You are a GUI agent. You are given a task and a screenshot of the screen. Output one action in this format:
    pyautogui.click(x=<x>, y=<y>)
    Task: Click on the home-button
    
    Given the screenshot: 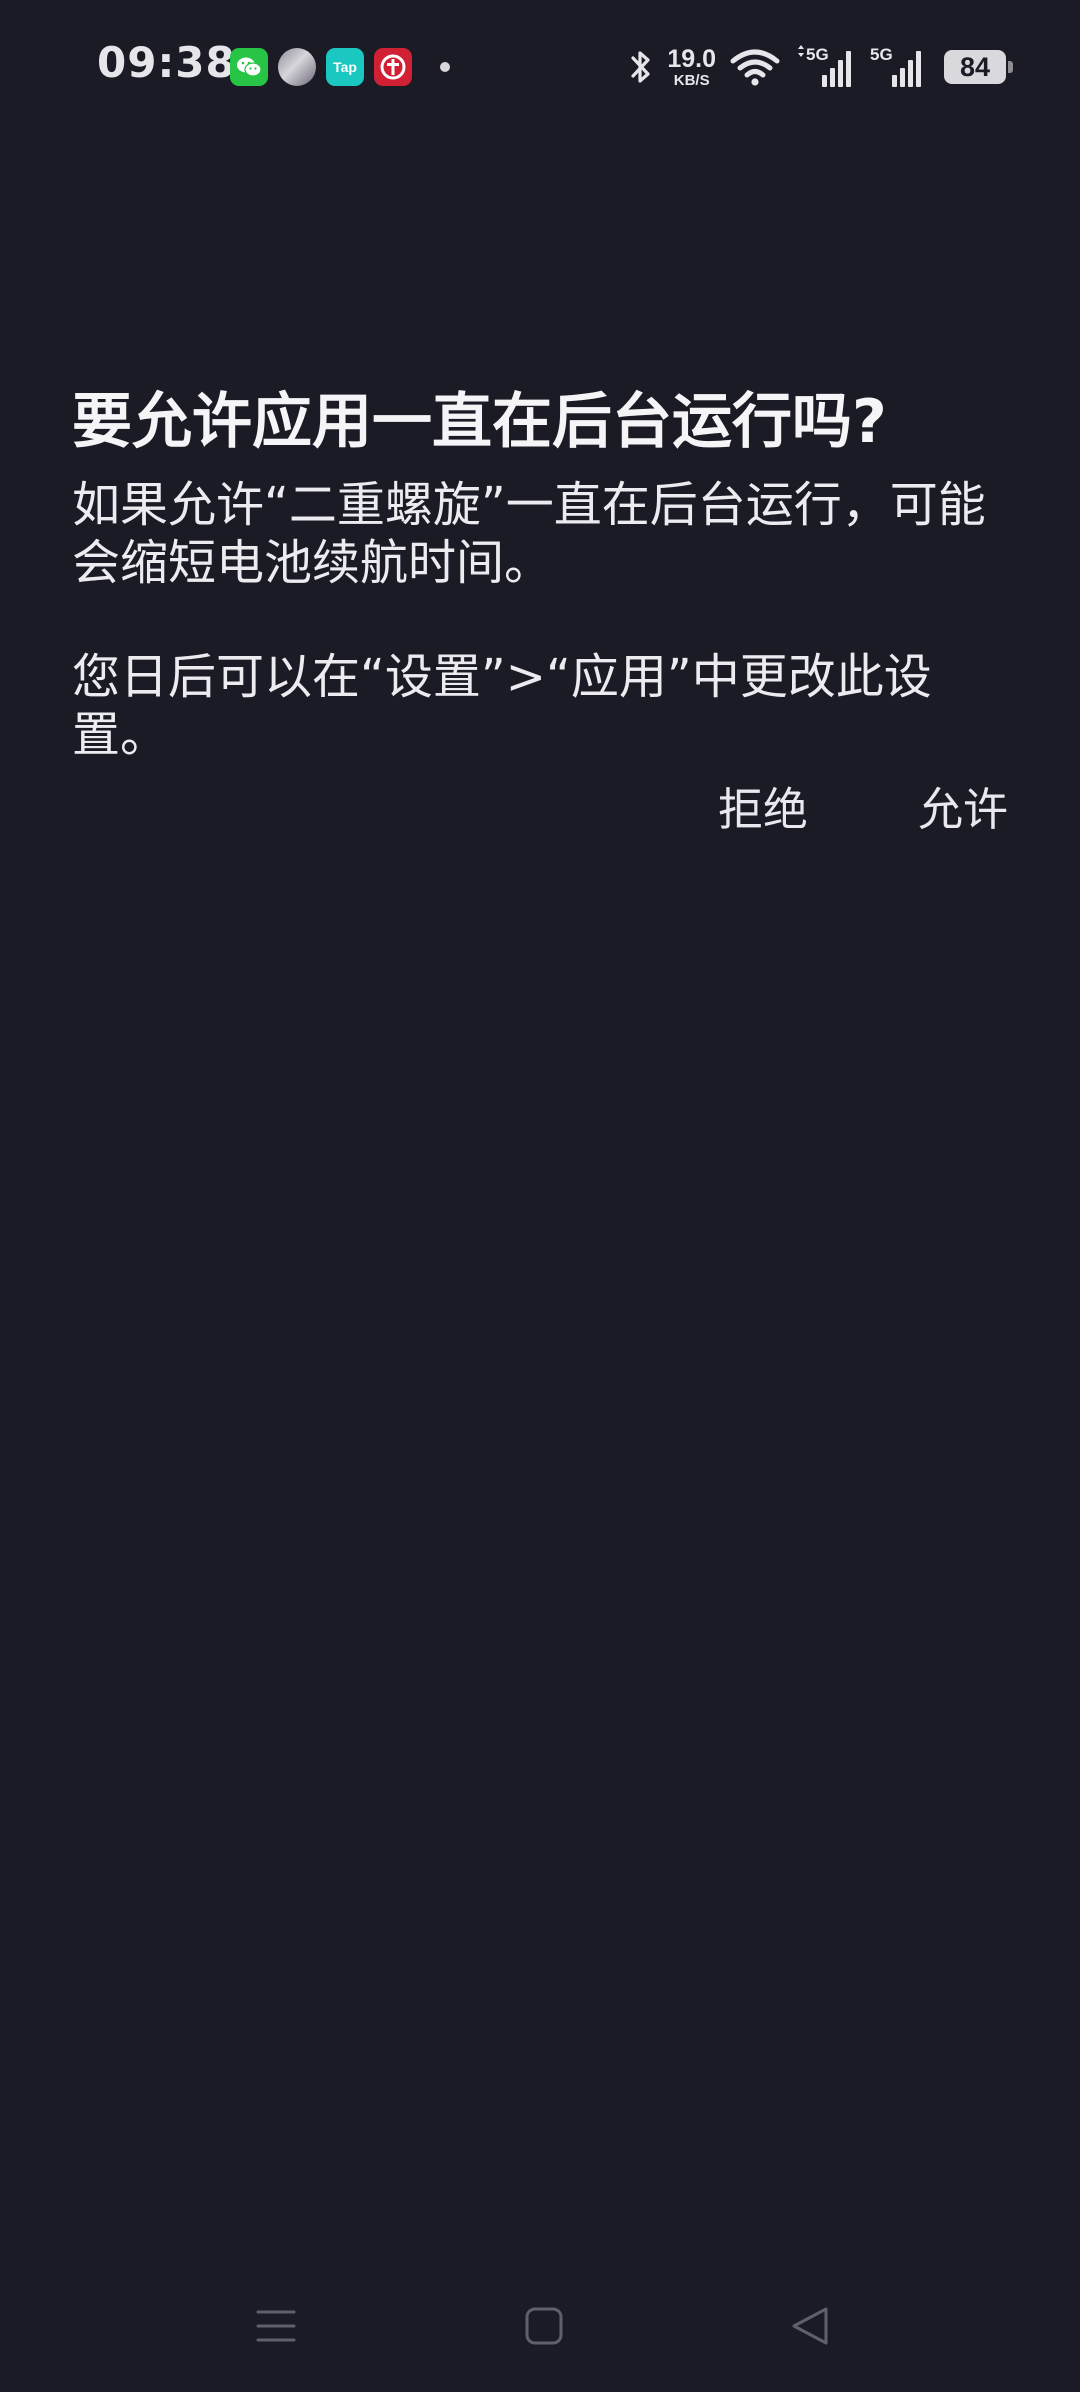 What is the action you would take?
    pyautogui.click(x=544, y=2326)
    